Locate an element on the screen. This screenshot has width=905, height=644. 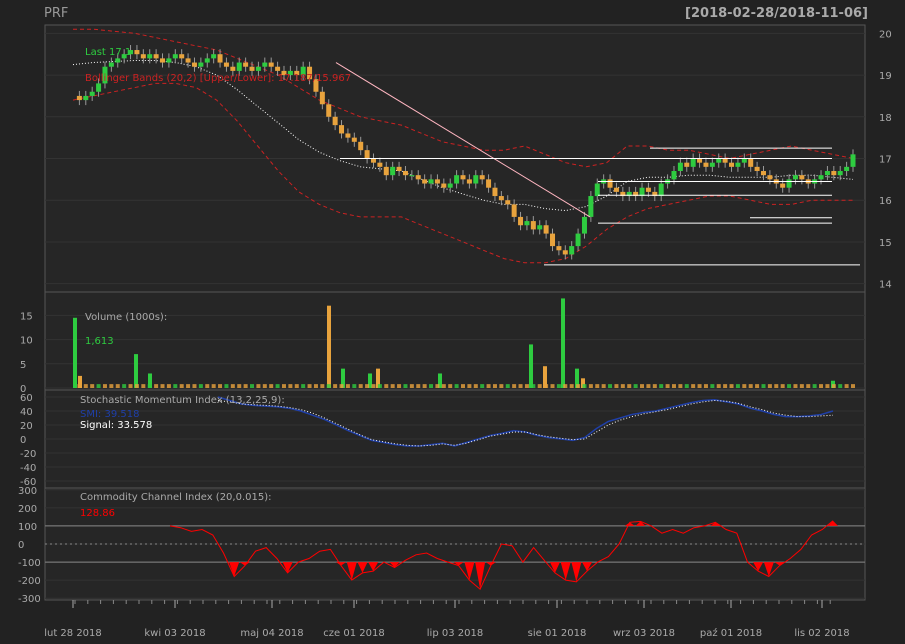
x-axis-label: maj 04 2018 is located at coordinates (271, 633).